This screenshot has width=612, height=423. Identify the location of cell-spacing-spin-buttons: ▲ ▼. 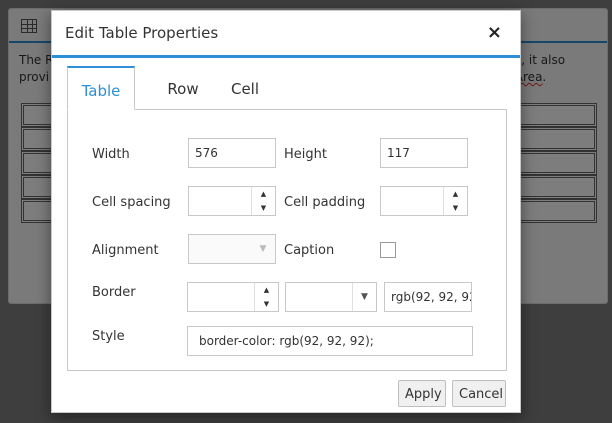
(263, 201).